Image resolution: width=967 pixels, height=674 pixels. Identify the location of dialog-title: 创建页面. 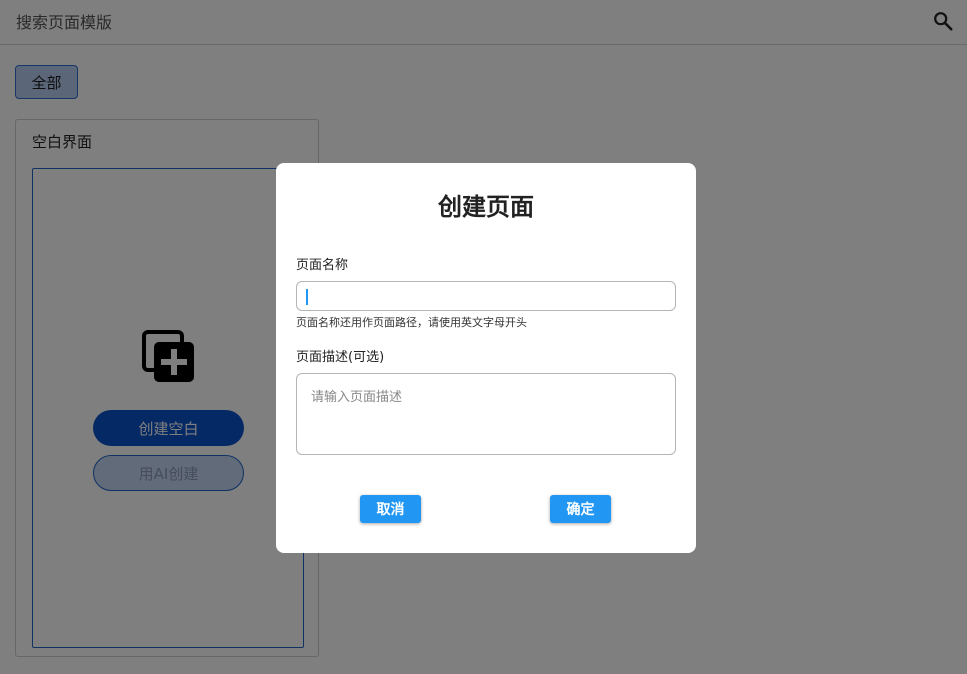
(486, 207).